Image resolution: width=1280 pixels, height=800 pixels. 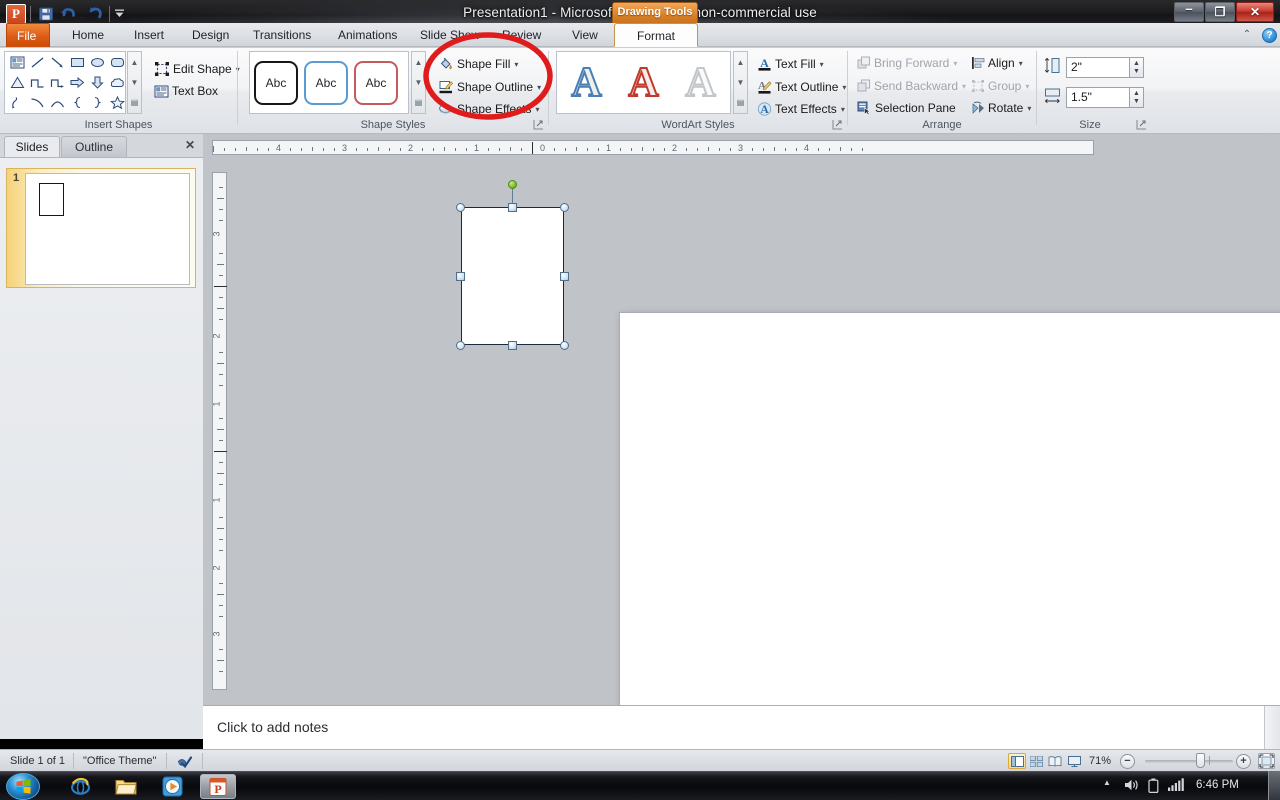 I want to click on send-backward-caret-icon: ▾, so click(x=964, y=86).